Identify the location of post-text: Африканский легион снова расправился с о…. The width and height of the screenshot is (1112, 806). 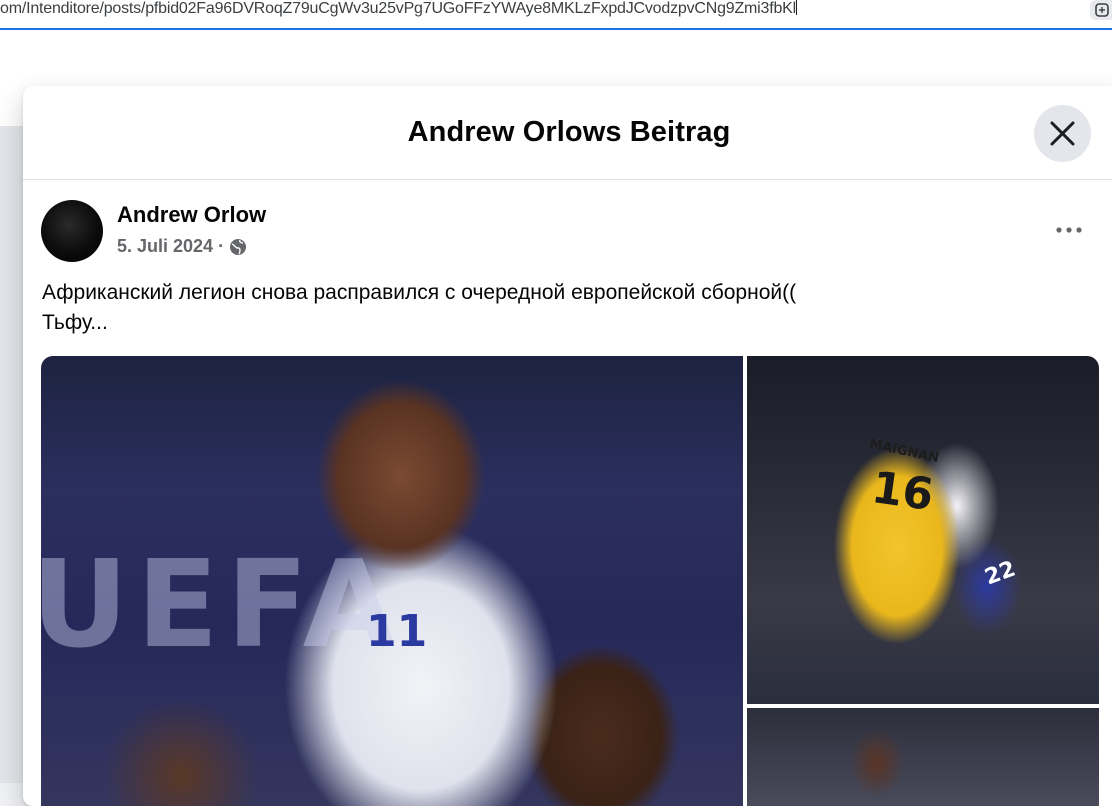
(419, 307).